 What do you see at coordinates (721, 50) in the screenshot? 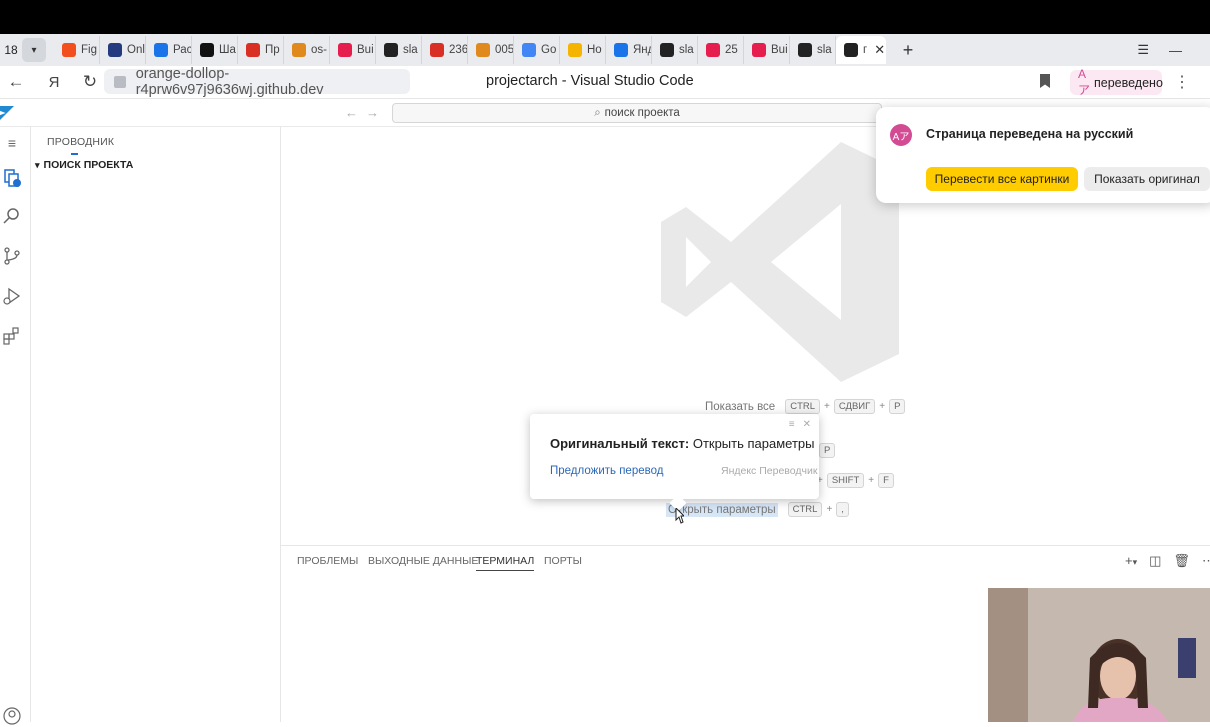
I see `browser-tab: 25` at bounding box center [721, 50].